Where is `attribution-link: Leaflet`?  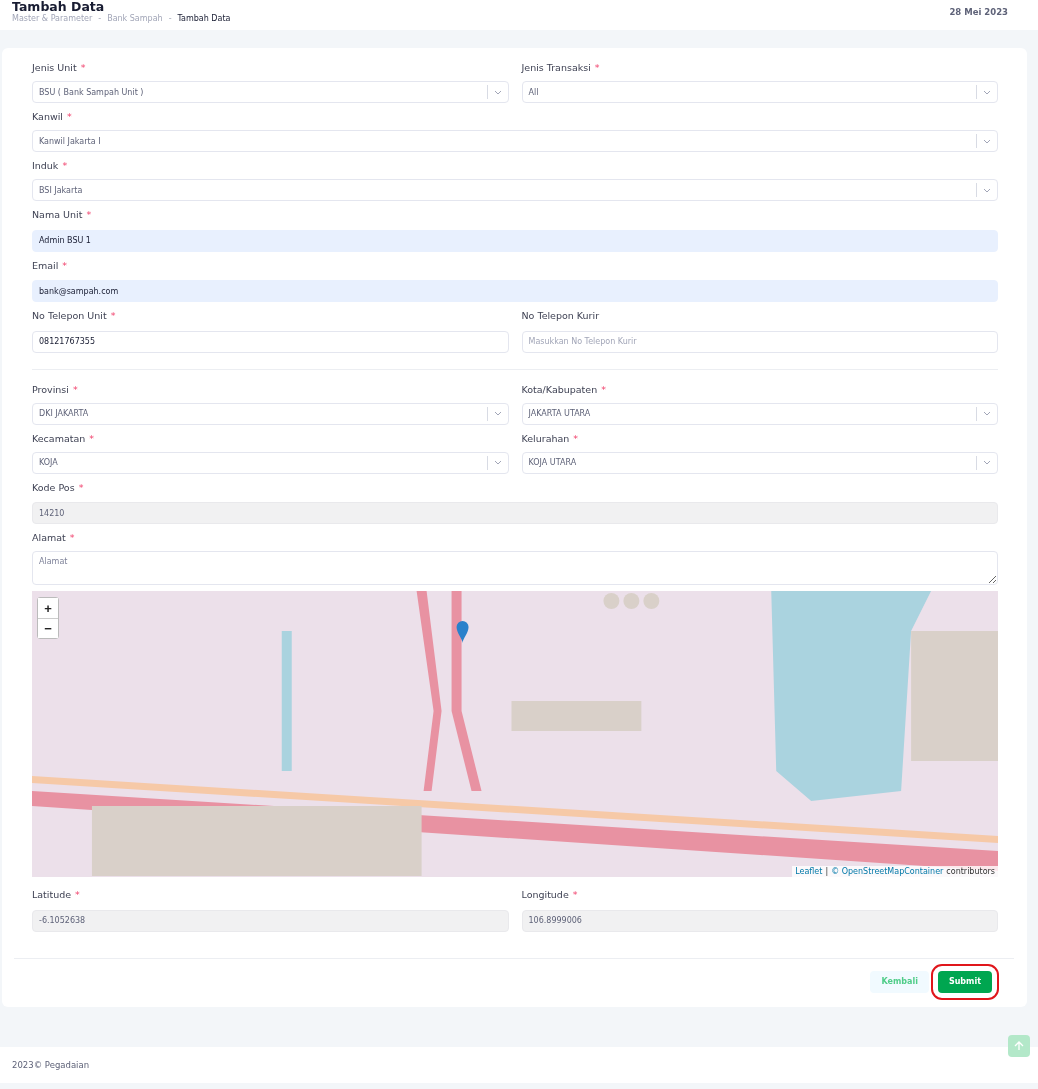
attribution-link: Leaflet is located at coordinates (809, 871).